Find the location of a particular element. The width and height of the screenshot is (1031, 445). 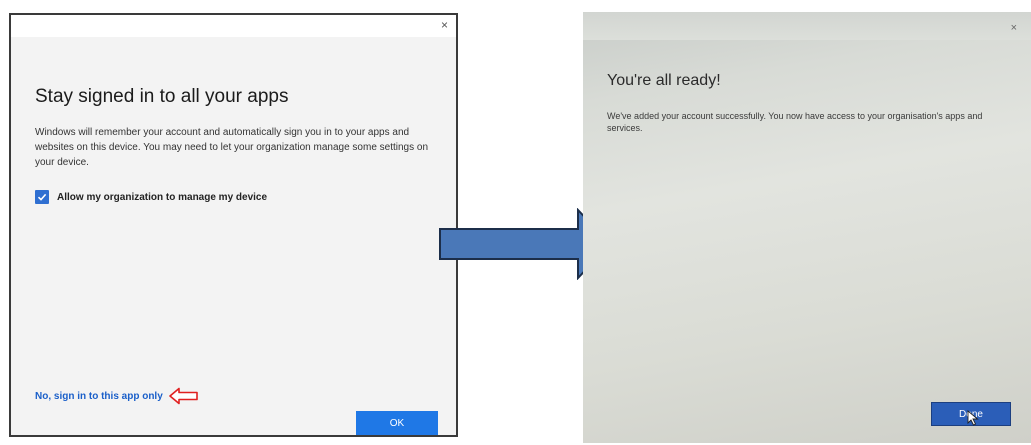

ok-button: OK is located at coordinates (397, 423).